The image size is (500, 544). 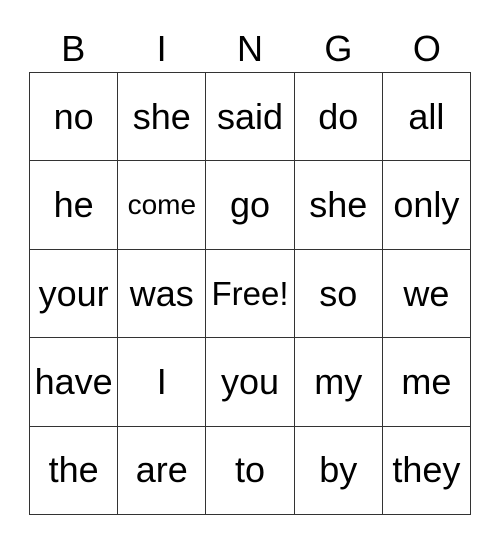 I want to click on bingo-cell-label: go, so click(x=250, y=205).